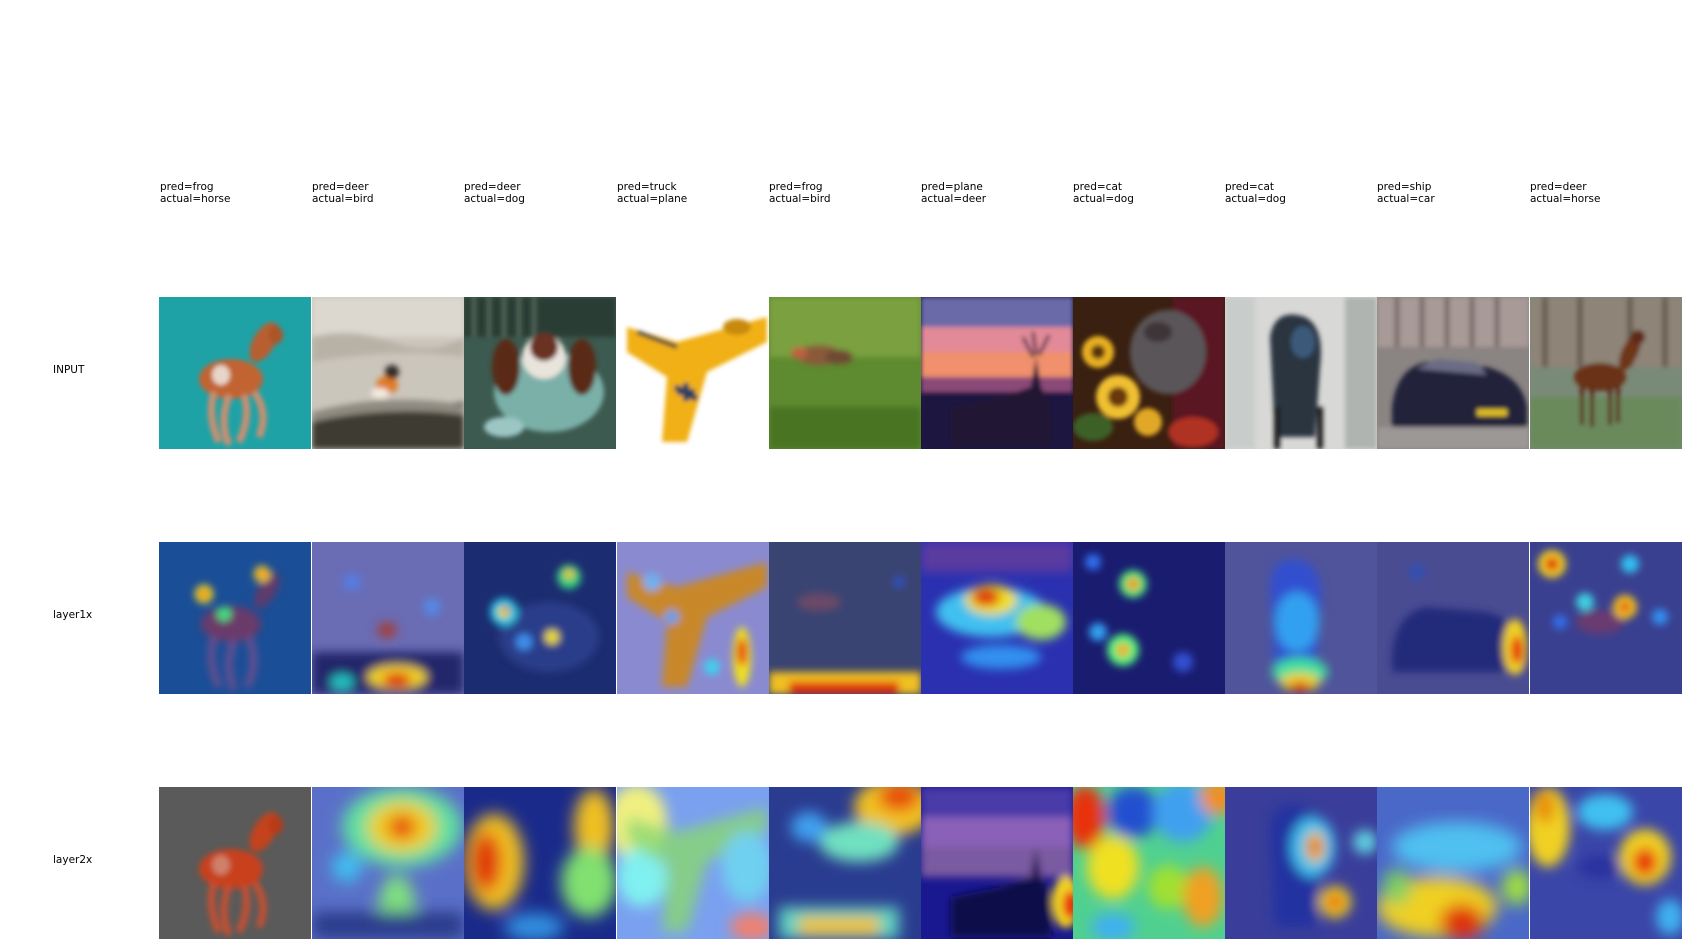  Describe the element at coordinates (1406, 199) in the screenshot. I see `actual-label: actual=car` at that location.